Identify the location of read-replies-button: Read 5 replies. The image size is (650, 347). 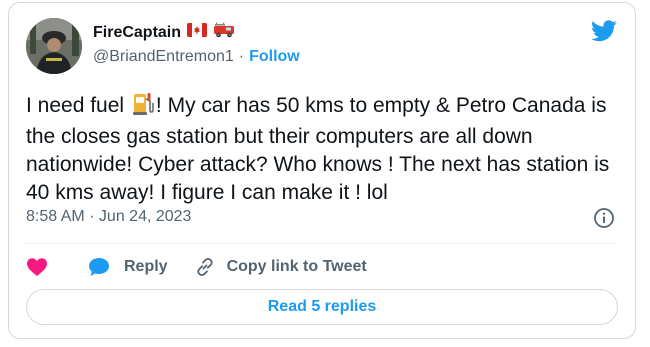
(322, 307).